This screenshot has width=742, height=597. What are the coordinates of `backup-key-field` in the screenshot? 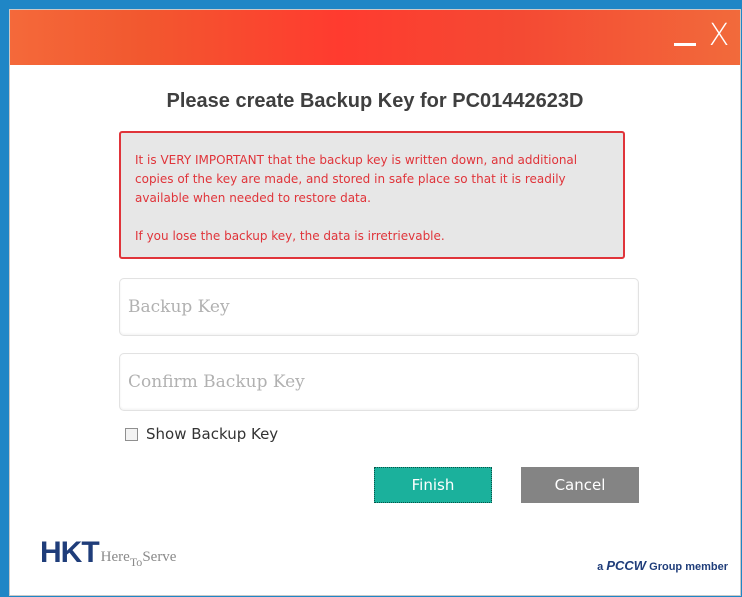 It's located at (379, 307).